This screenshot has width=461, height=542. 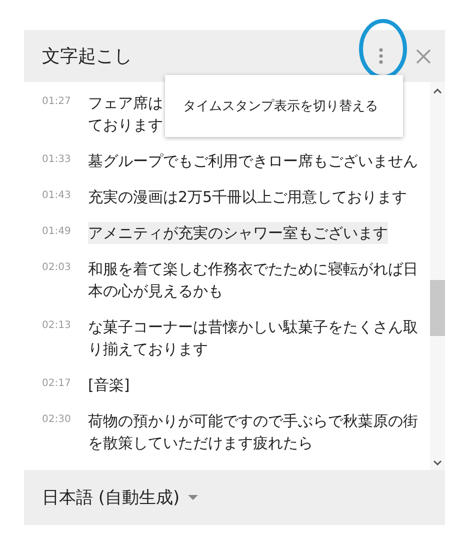 I want to click on language-dropdown: 日本語 (自動生成), so click(x=120, y=497).